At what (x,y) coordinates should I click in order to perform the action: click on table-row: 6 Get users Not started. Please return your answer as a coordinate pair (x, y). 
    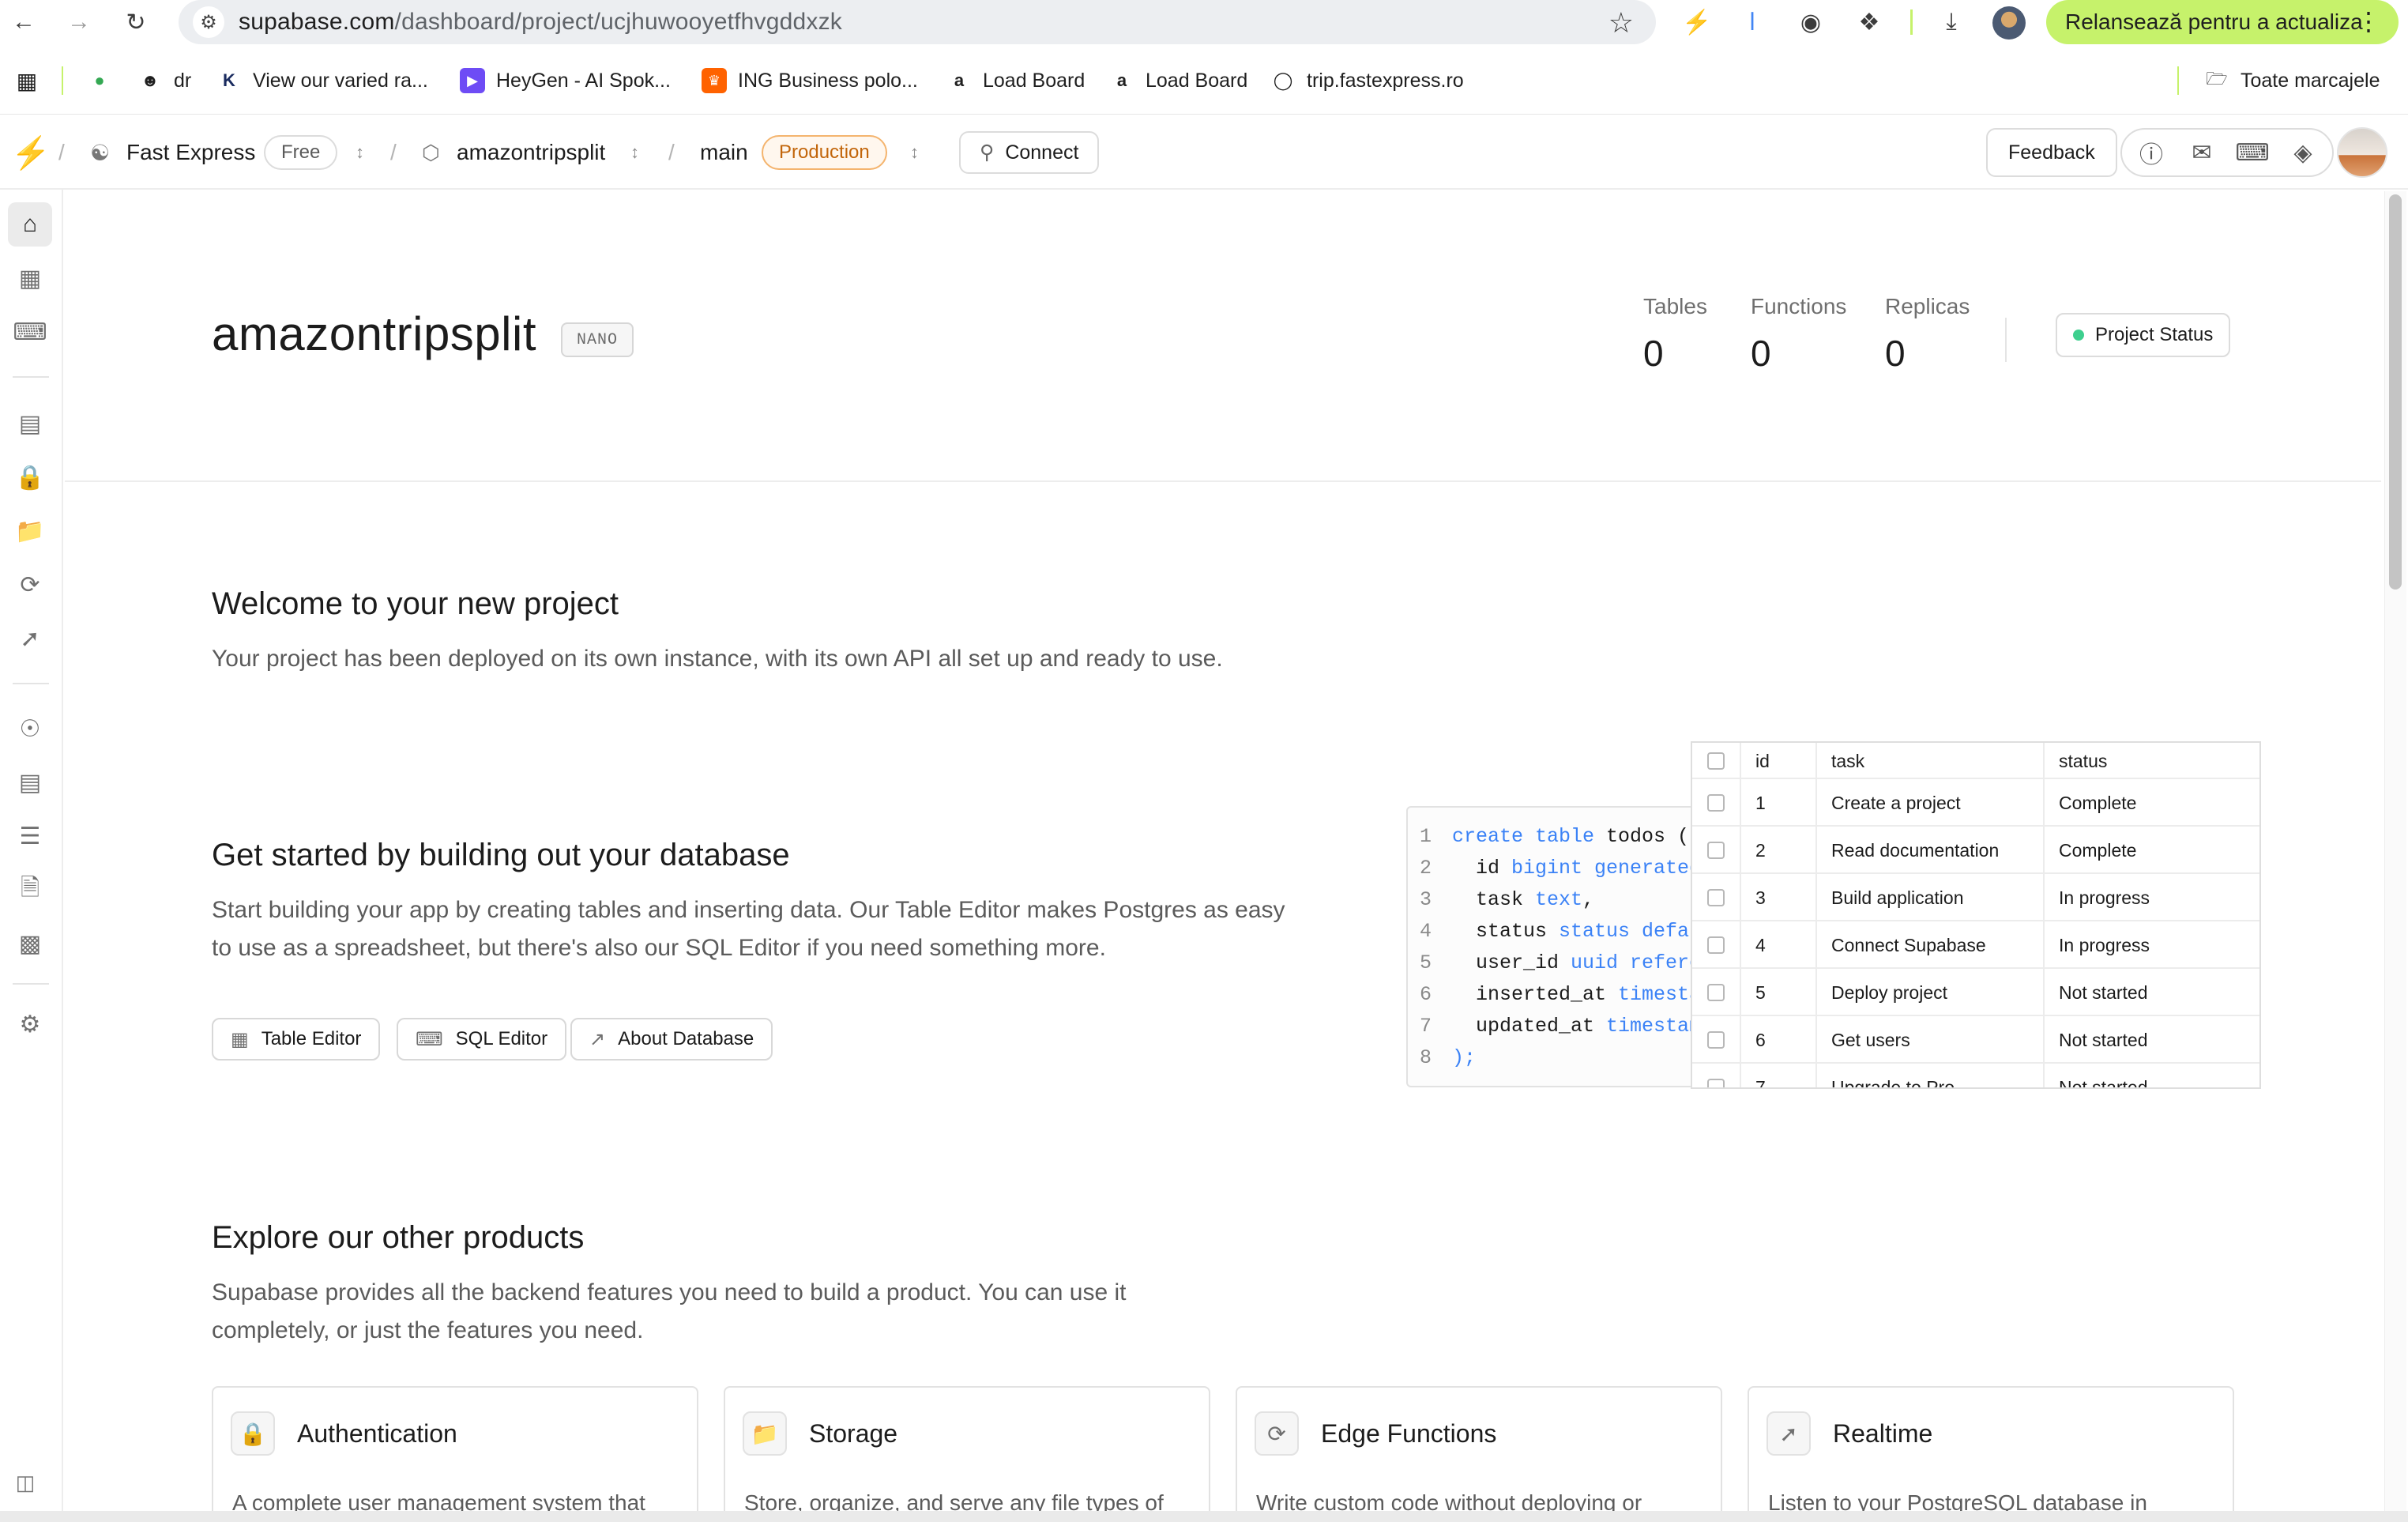
    Looking at the image, I should click on (1975, 1040).